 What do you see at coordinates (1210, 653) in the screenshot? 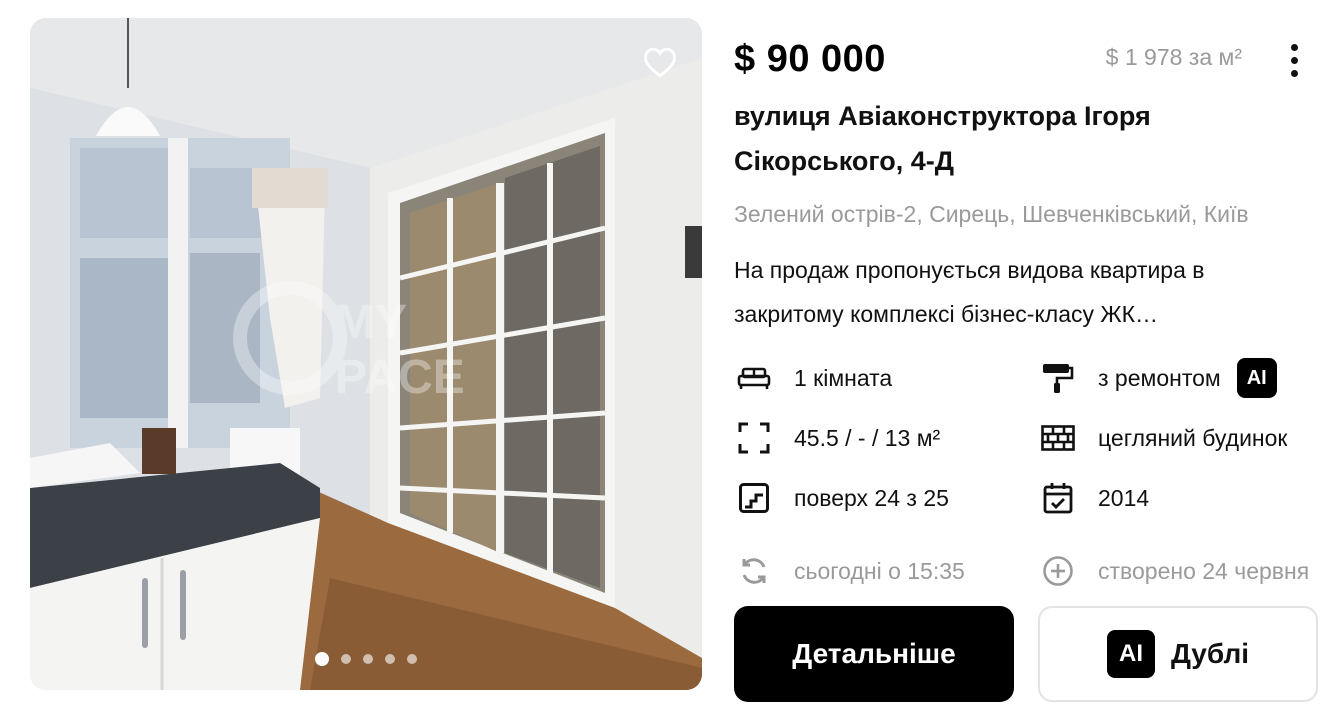
I see `duplicates-label: Дублі` at bounding box center [1210, 653].